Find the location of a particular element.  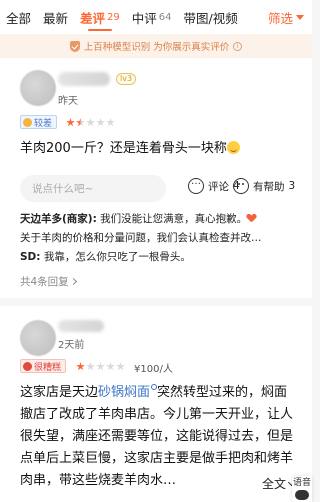

tab-label: 带图/视频 is located at coordinates (210, 18).